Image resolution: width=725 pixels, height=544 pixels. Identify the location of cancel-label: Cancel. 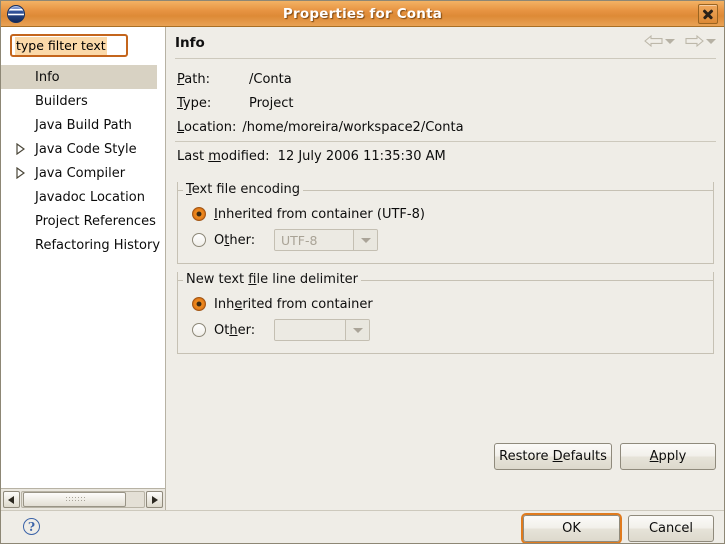
(671, 528).